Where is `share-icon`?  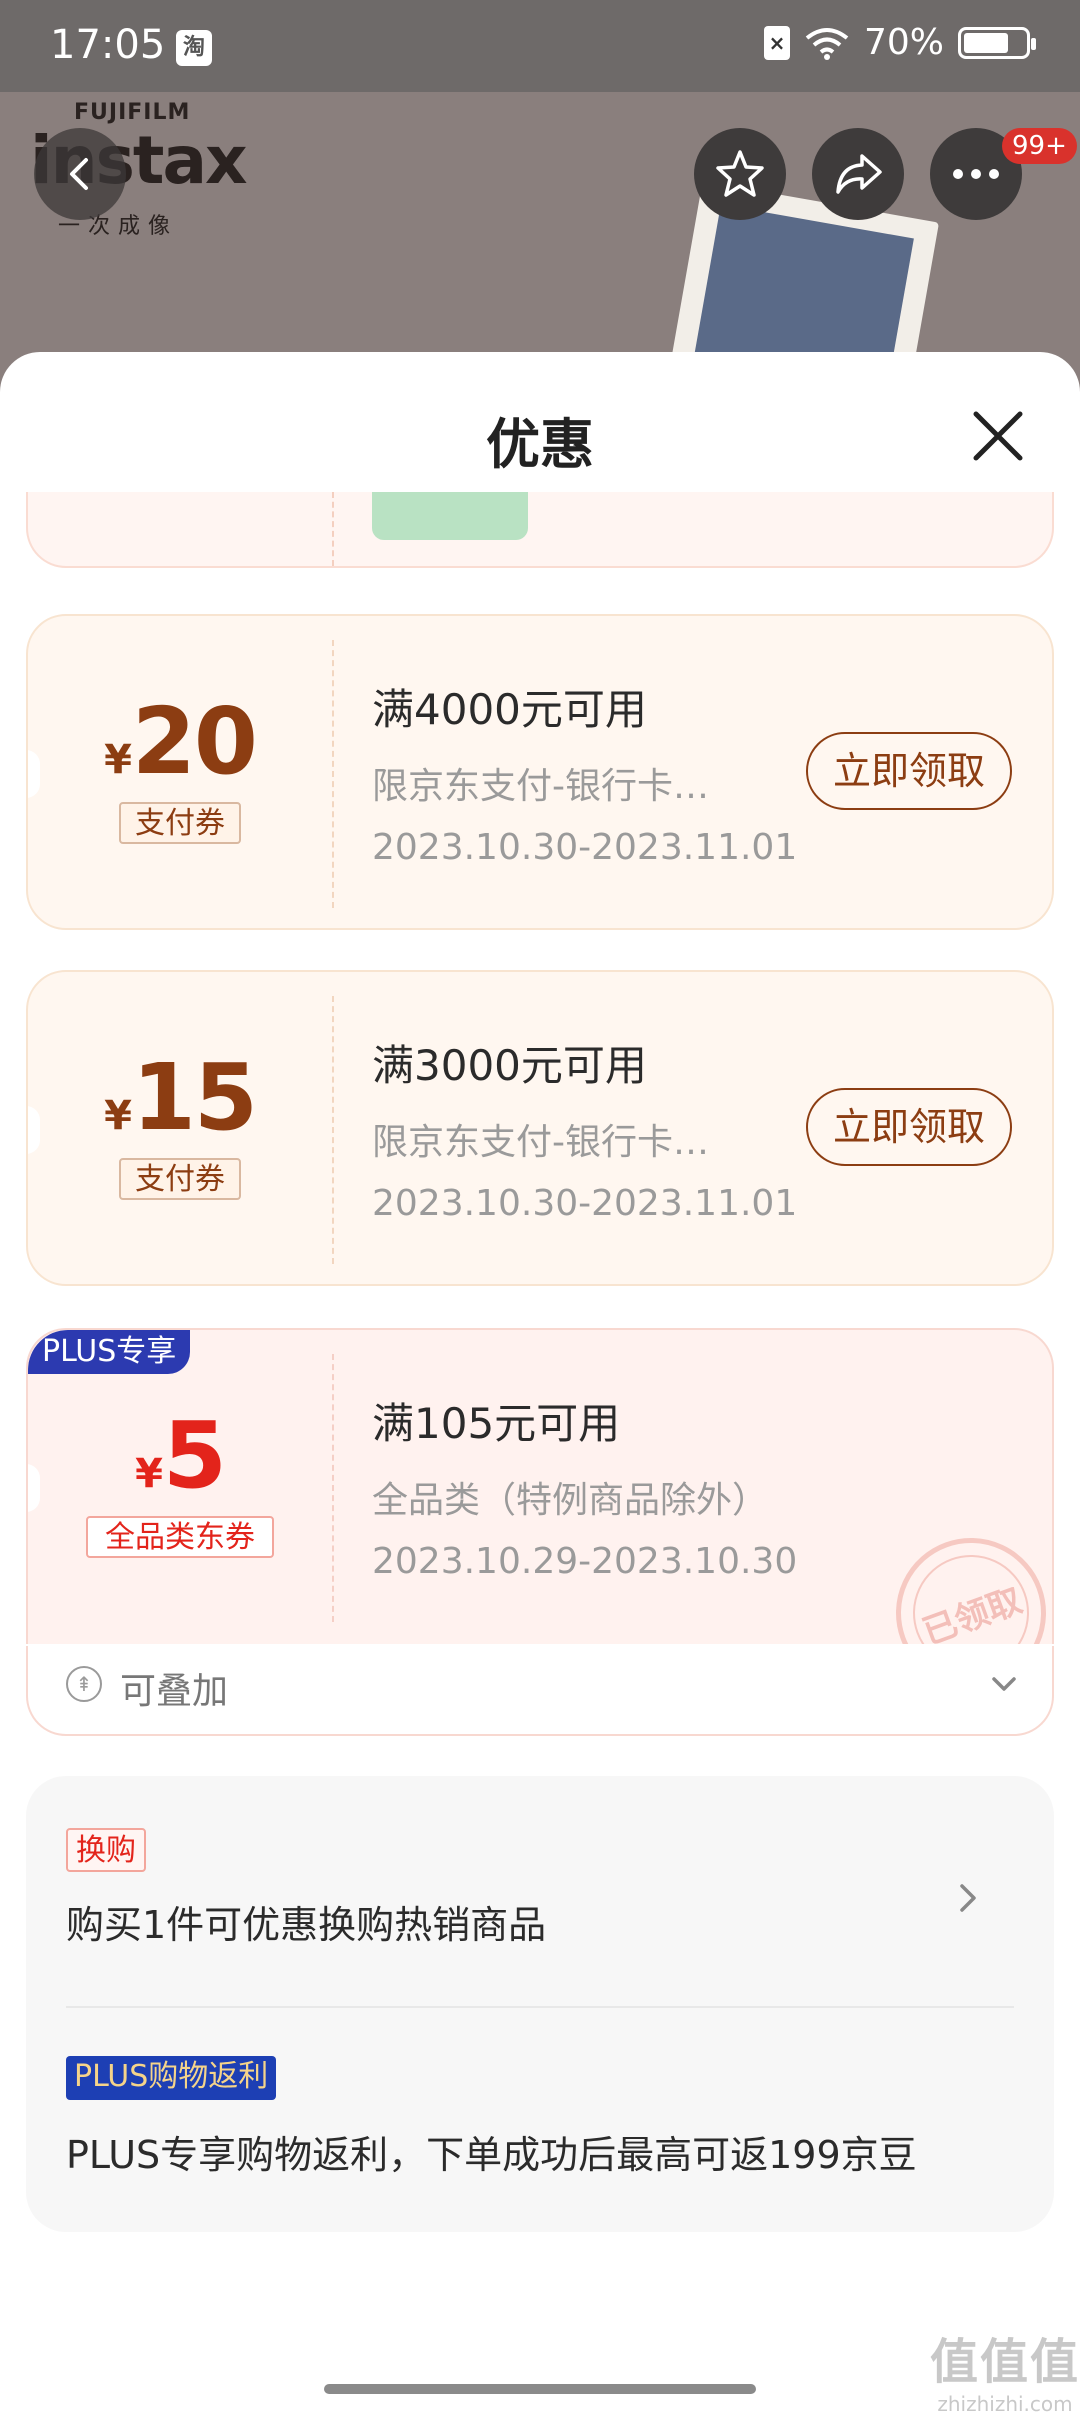
share-icon is located at coordinates (859, 174).